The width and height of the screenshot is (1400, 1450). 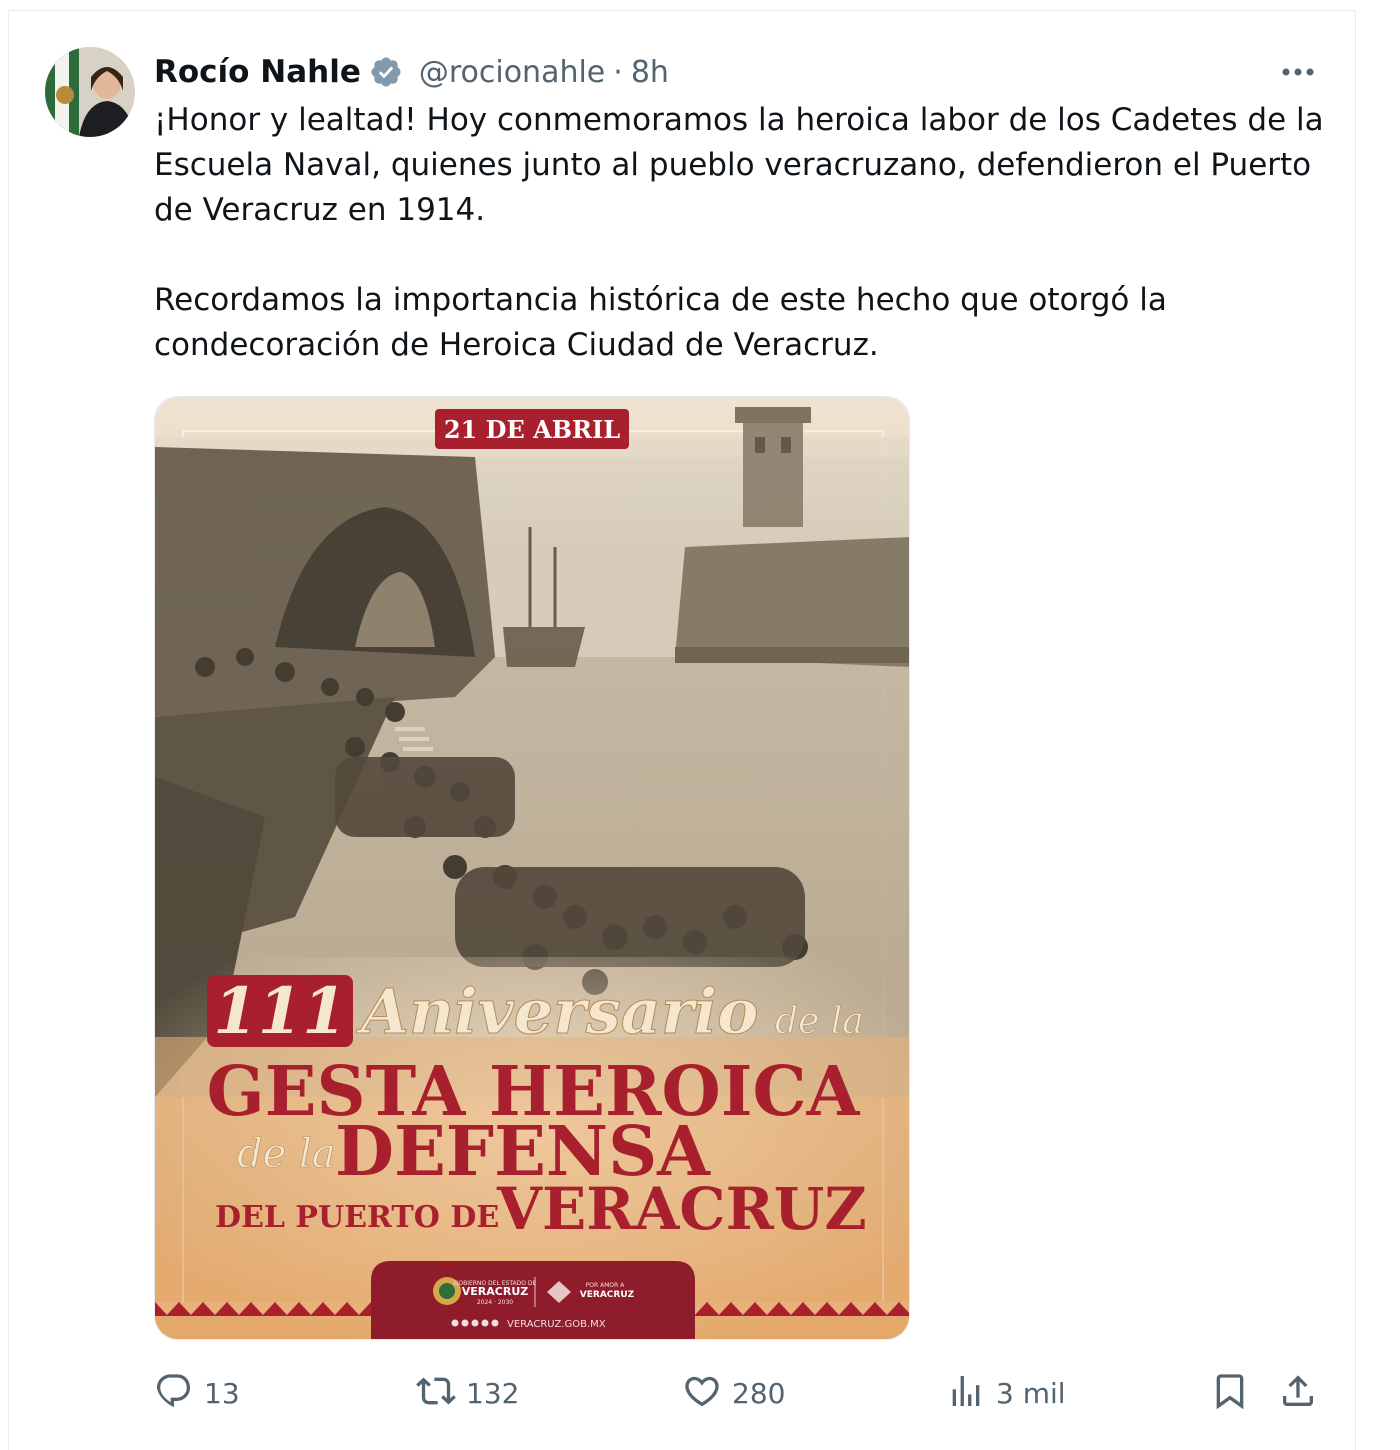 I want to click on action-bar: 13 132 280 3 mil, so click(x=700, y=1393).